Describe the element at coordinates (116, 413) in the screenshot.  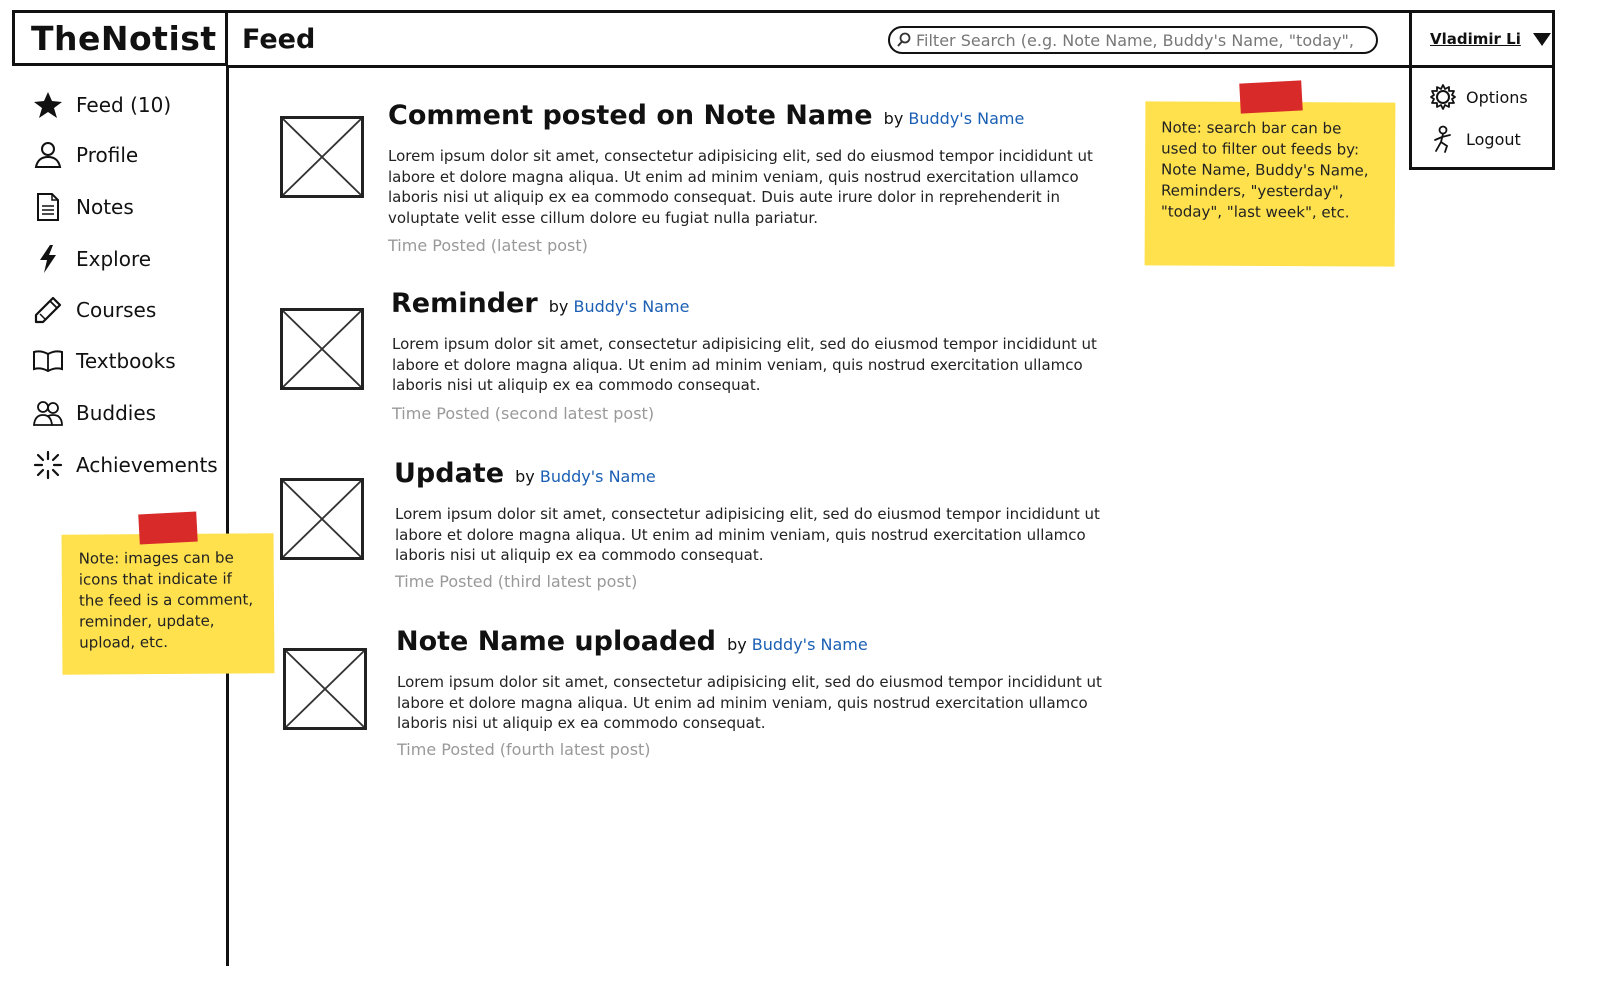
I see `sidebar-item-label: Buddies` at that location.